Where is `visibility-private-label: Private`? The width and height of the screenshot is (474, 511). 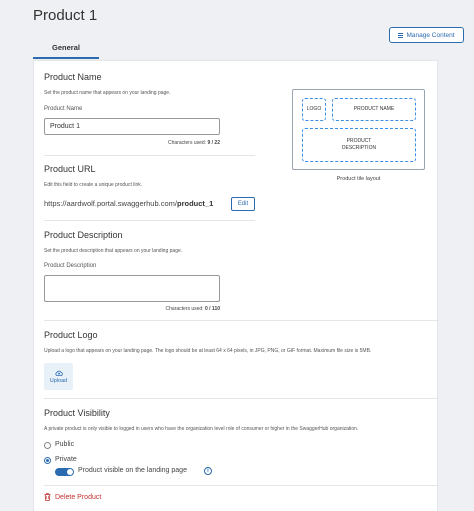 visibility-private-label: Private is located at coordinates (66, 459).